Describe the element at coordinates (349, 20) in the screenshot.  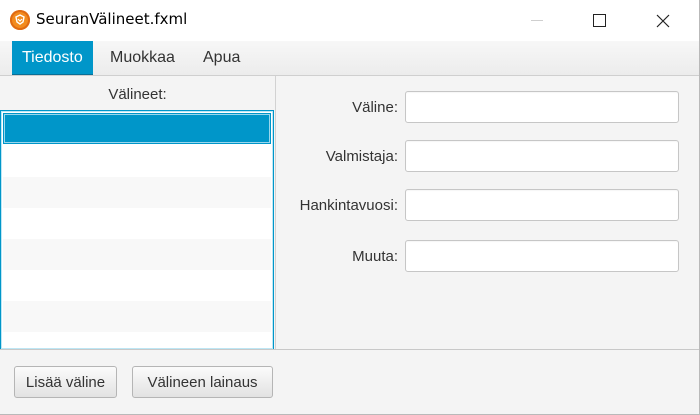
I see `title-bar: SeuranVälineet.fxml` at that location.